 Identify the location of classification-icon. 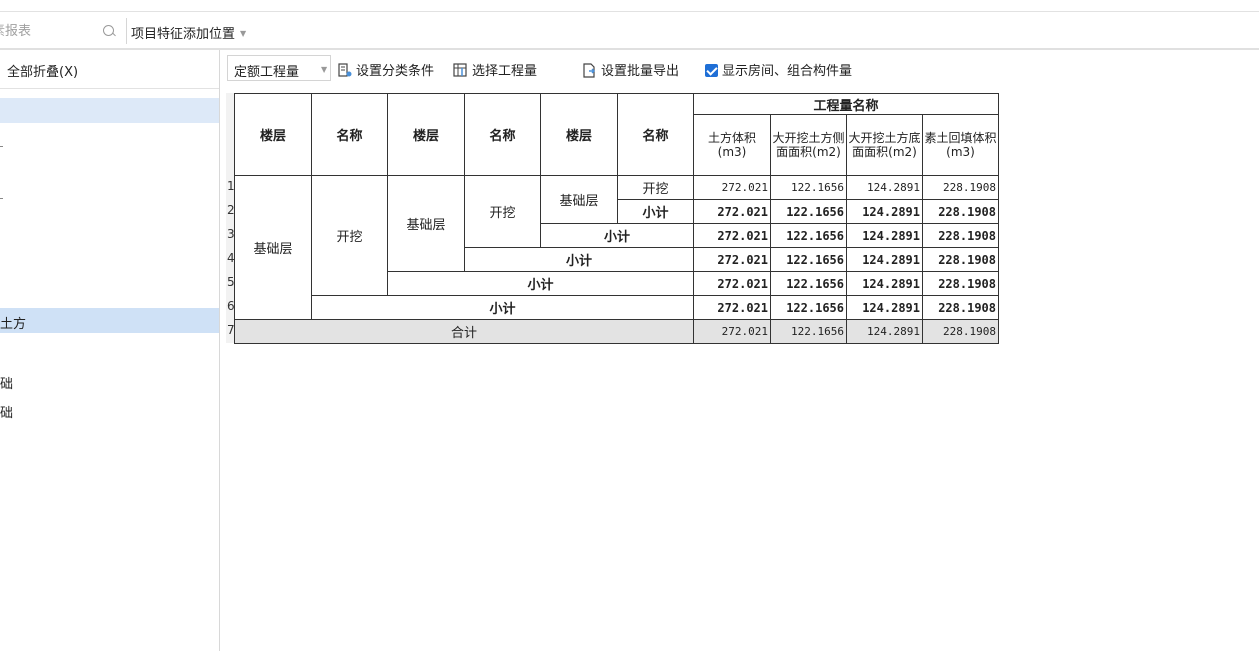
(345, 70).